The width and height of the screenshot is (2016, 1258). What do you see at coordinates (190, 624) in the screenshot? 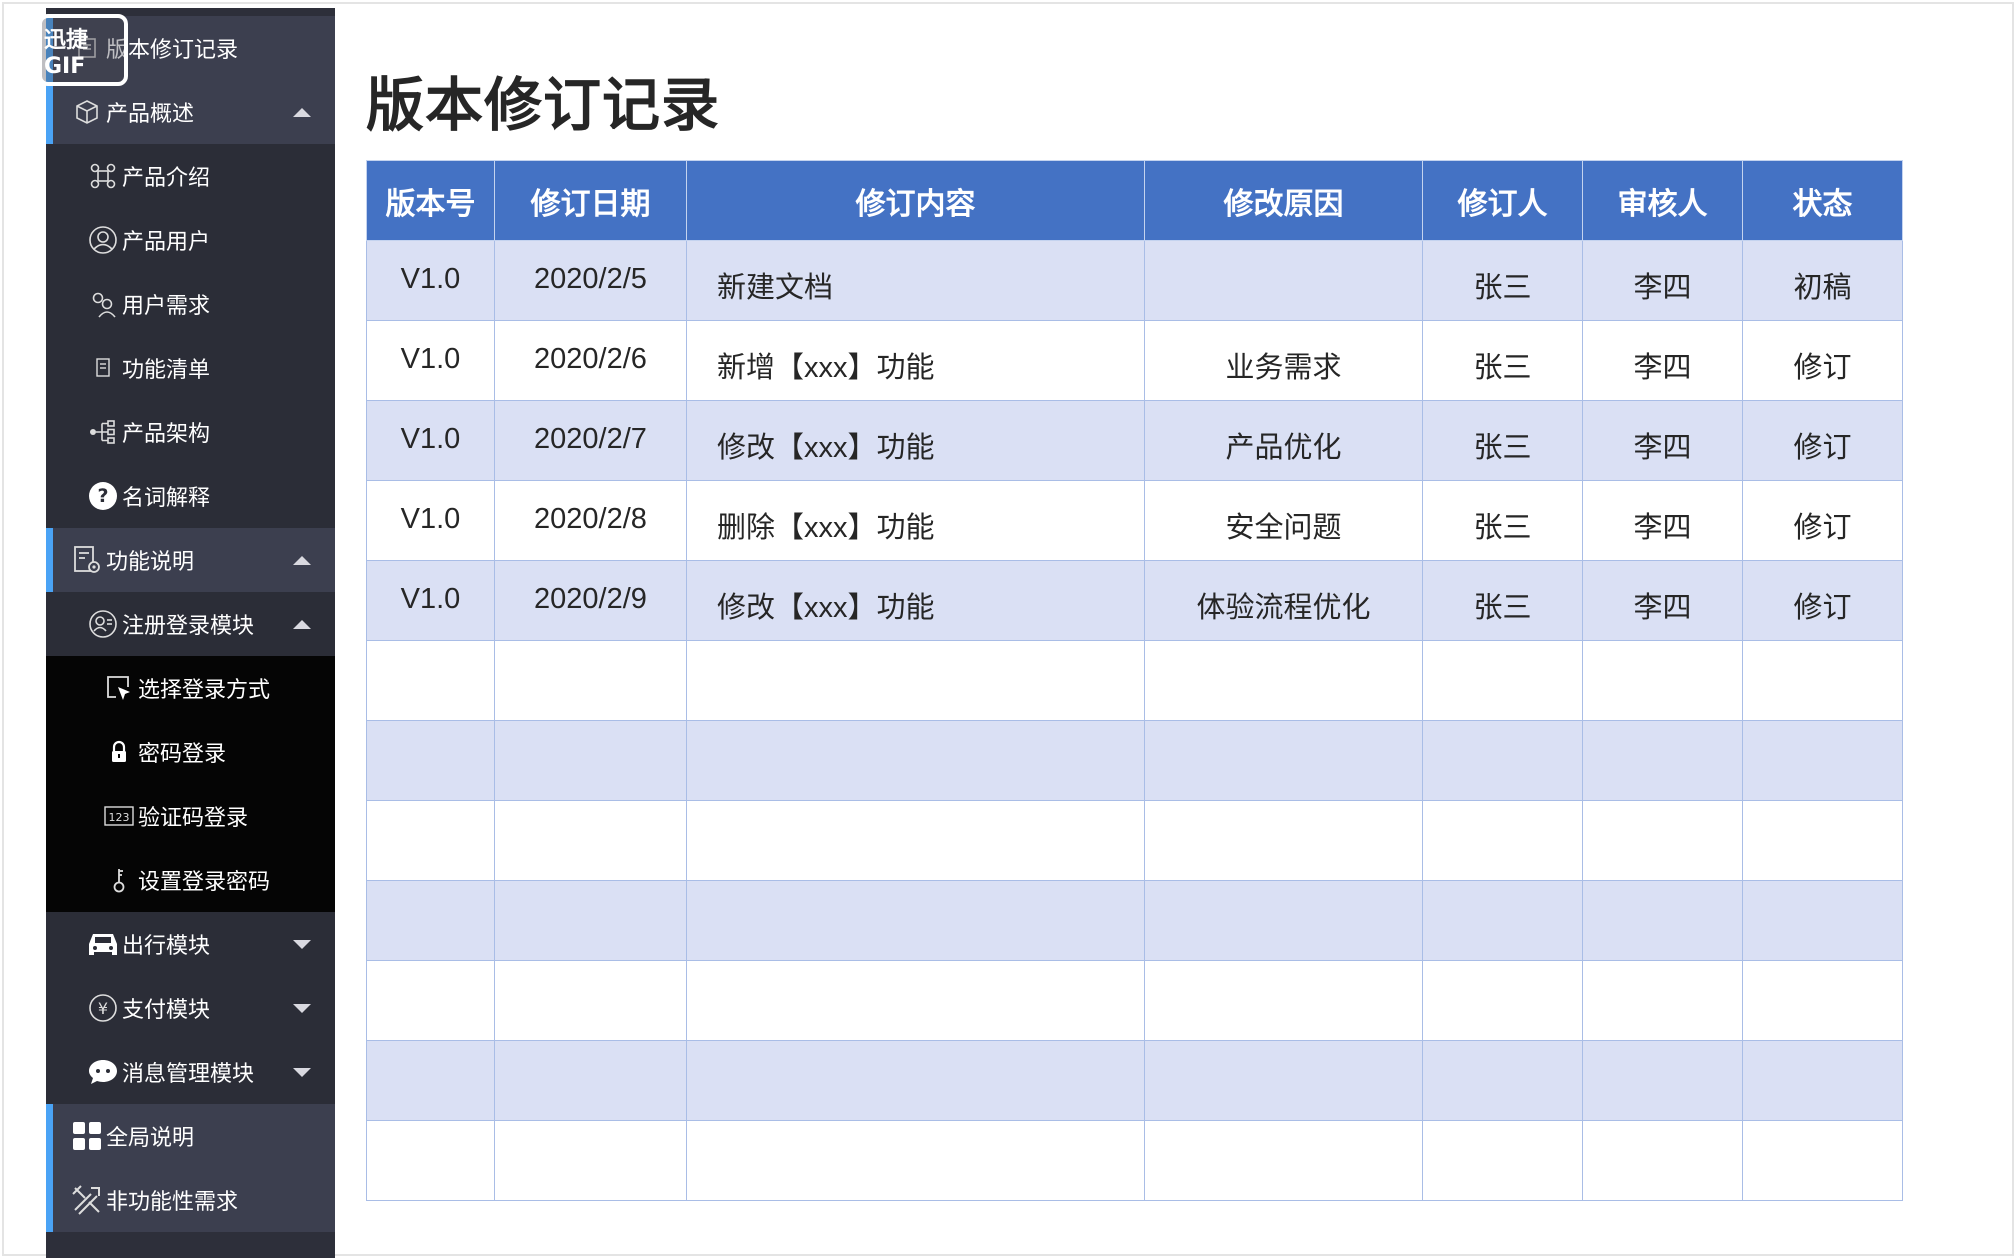
I see `sidebar-item-register-login-module: 注册登录模块` at bounding box center [190, 624].